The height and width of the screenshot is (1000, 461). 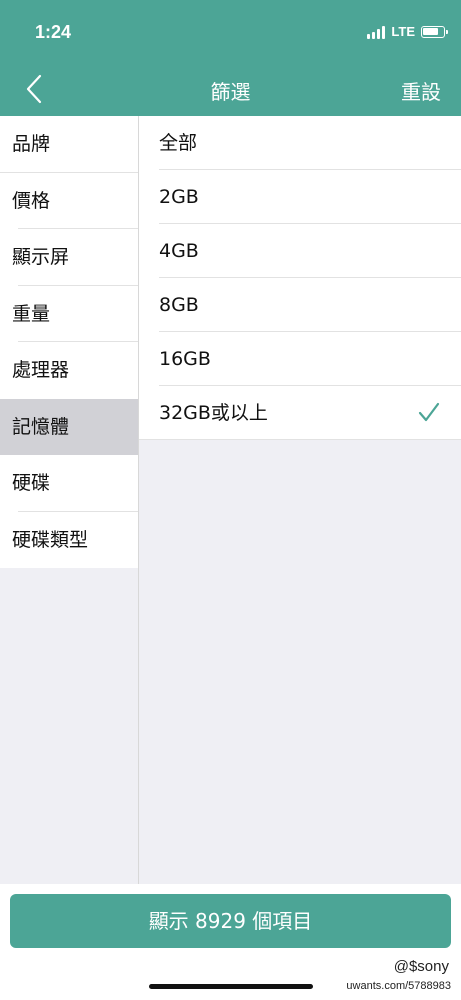 I want to click on cellular-signal-icon, so click(x=376, y=32).